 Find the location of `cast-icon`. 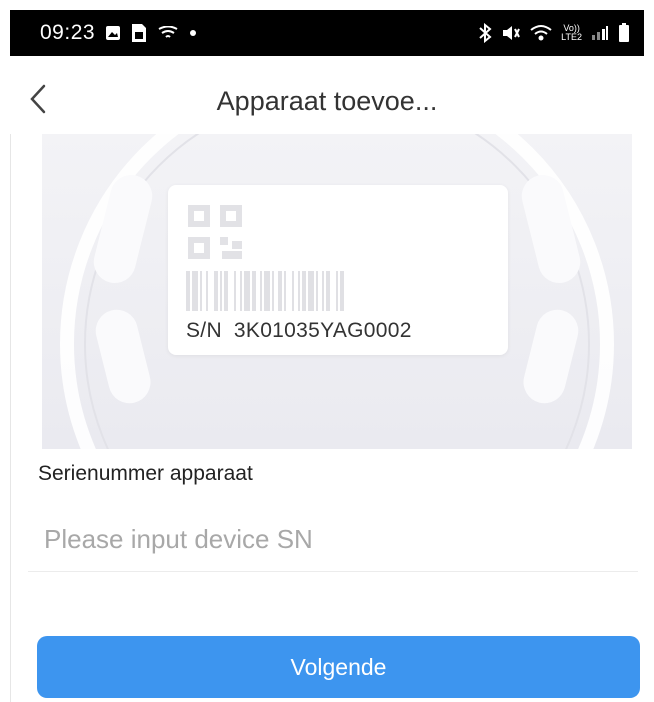

cast-icon is located at coordinates (168, 33).